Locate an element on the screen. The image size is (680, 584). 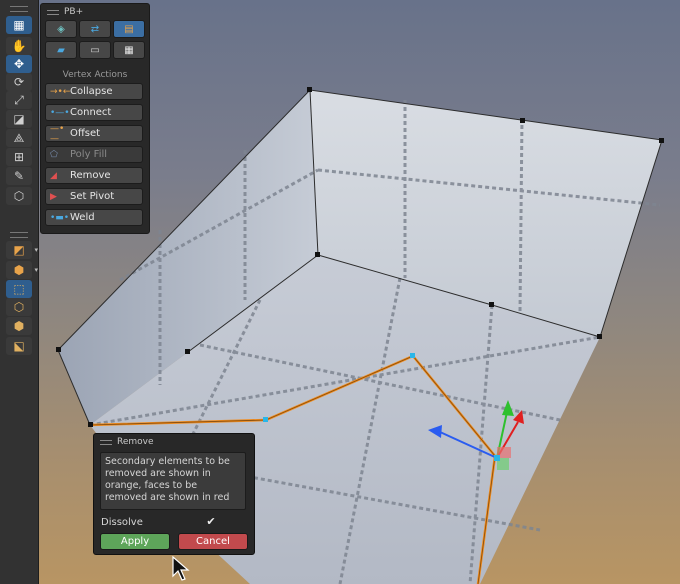
edit-mode-button: ◩ ▾ is located at coordinates (22, 250).